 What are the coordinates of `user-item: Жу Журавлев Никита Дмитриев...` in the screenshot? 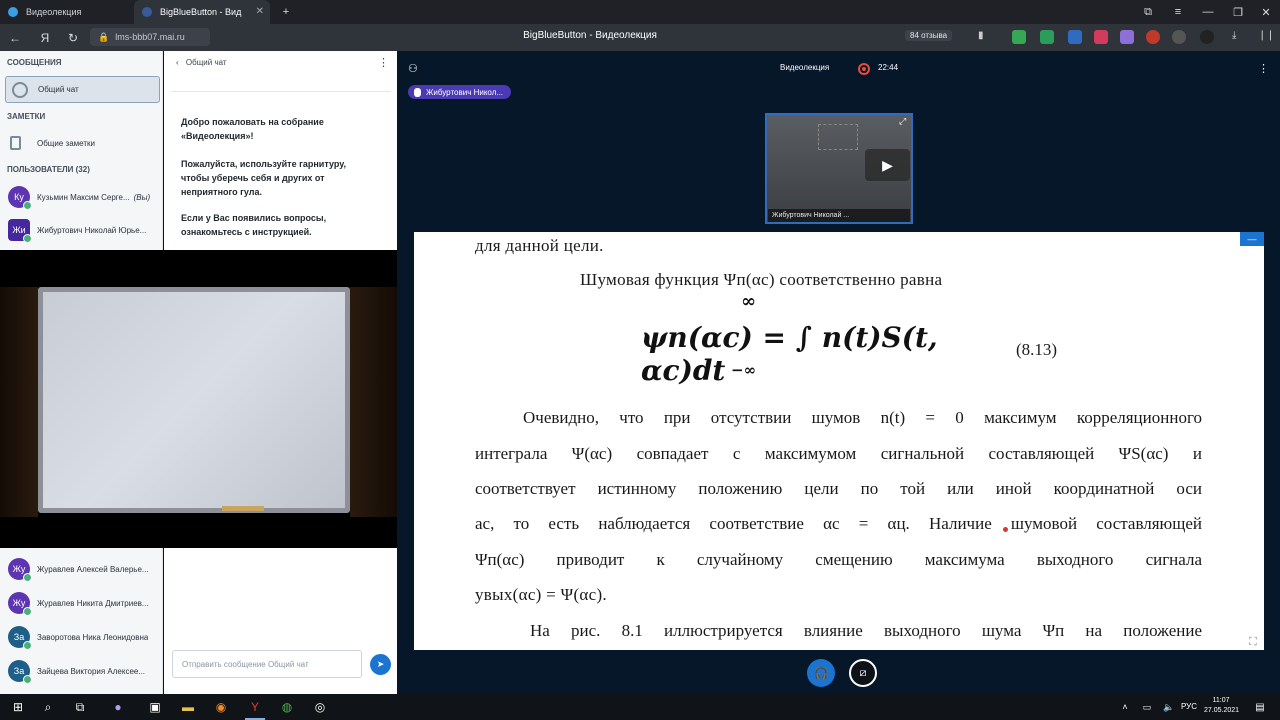 It's located at (85, 603).